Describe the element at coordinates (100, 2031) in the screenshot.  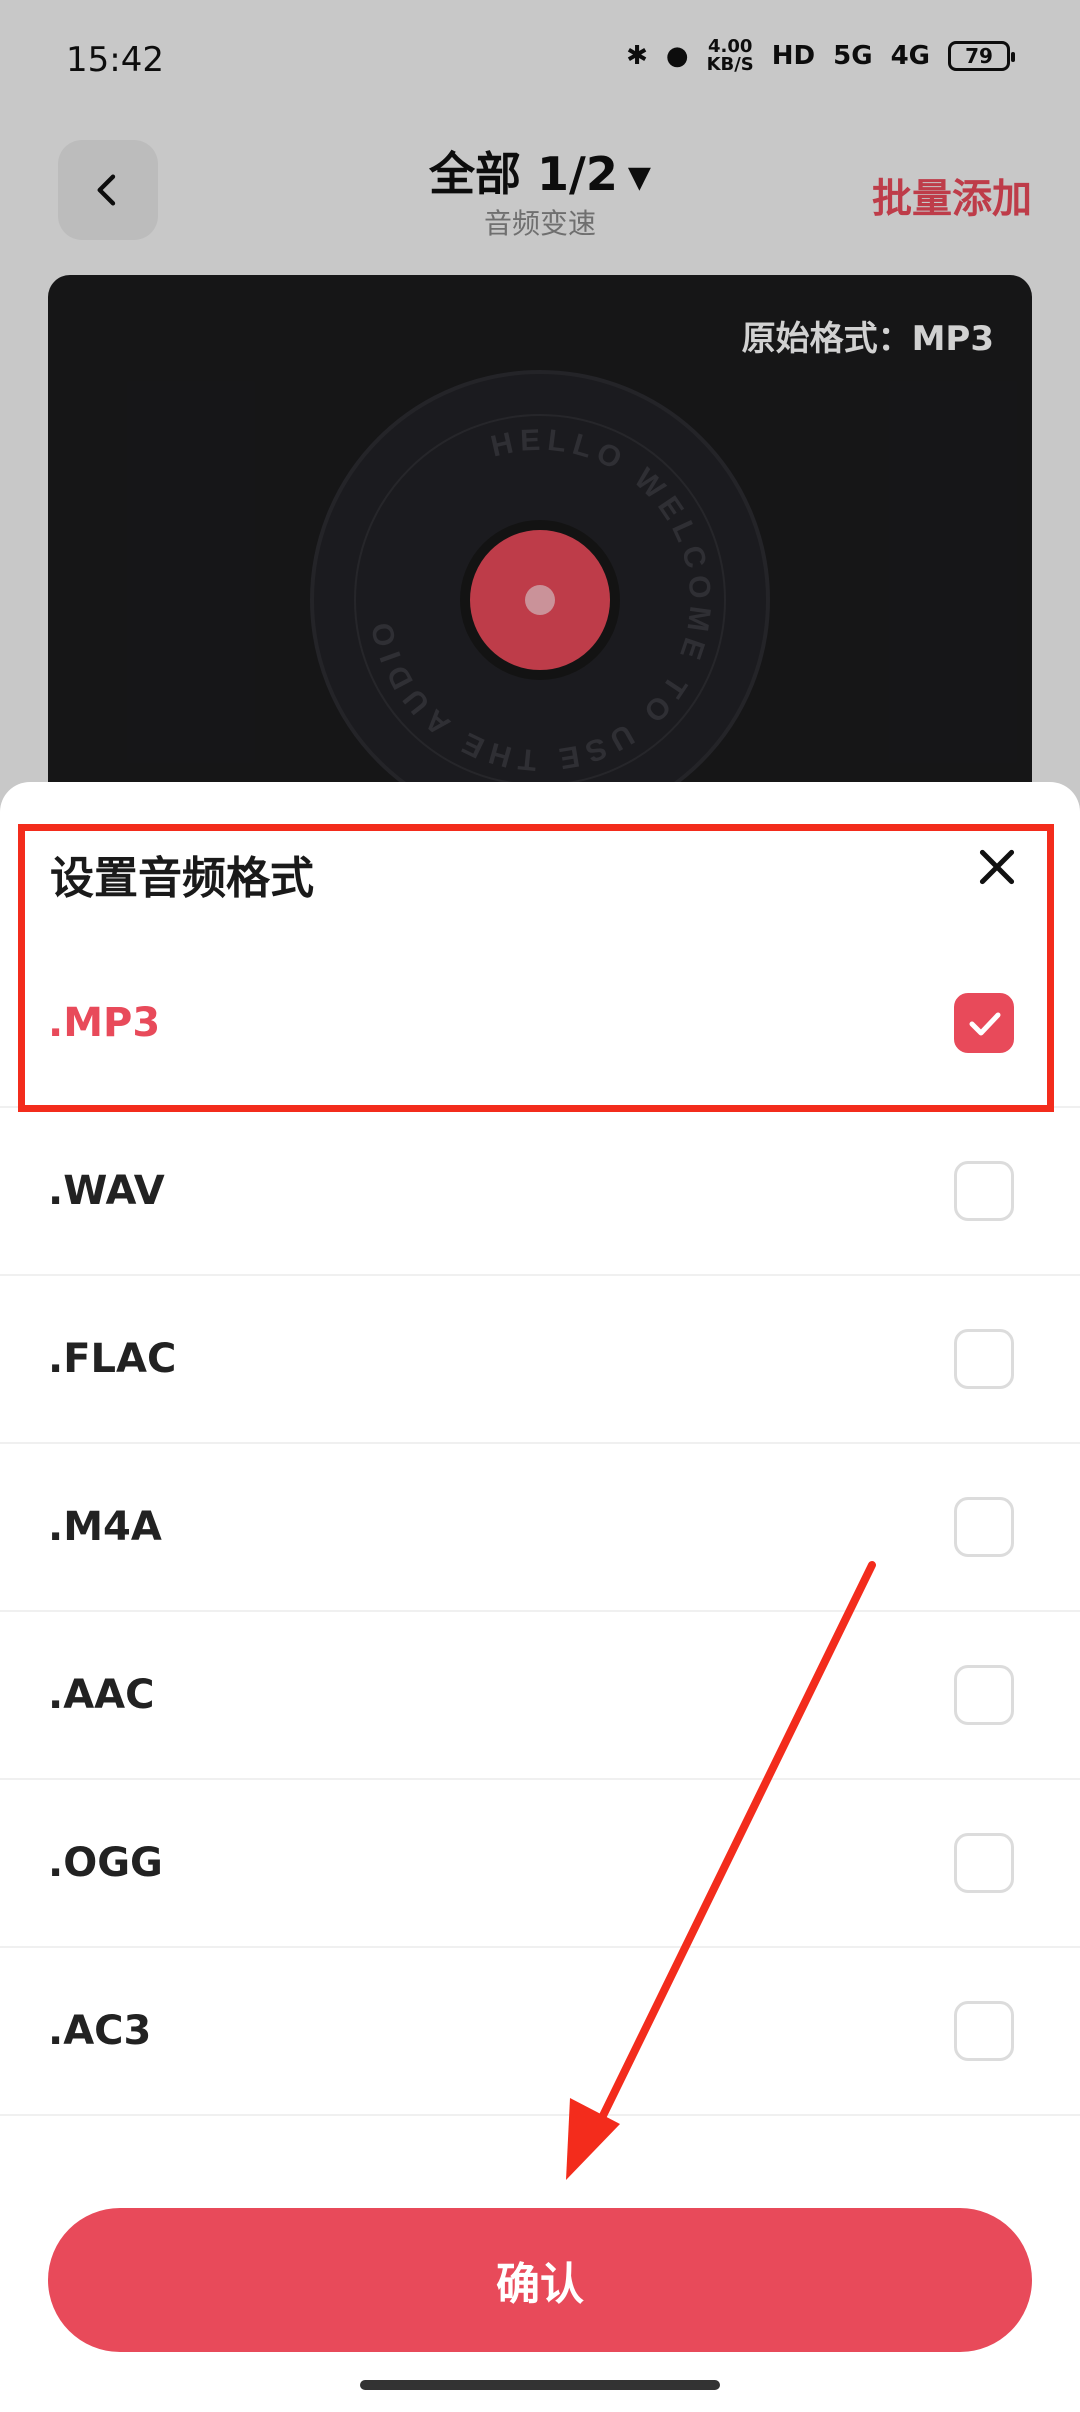
I see `format-label: .AC3` at that location.